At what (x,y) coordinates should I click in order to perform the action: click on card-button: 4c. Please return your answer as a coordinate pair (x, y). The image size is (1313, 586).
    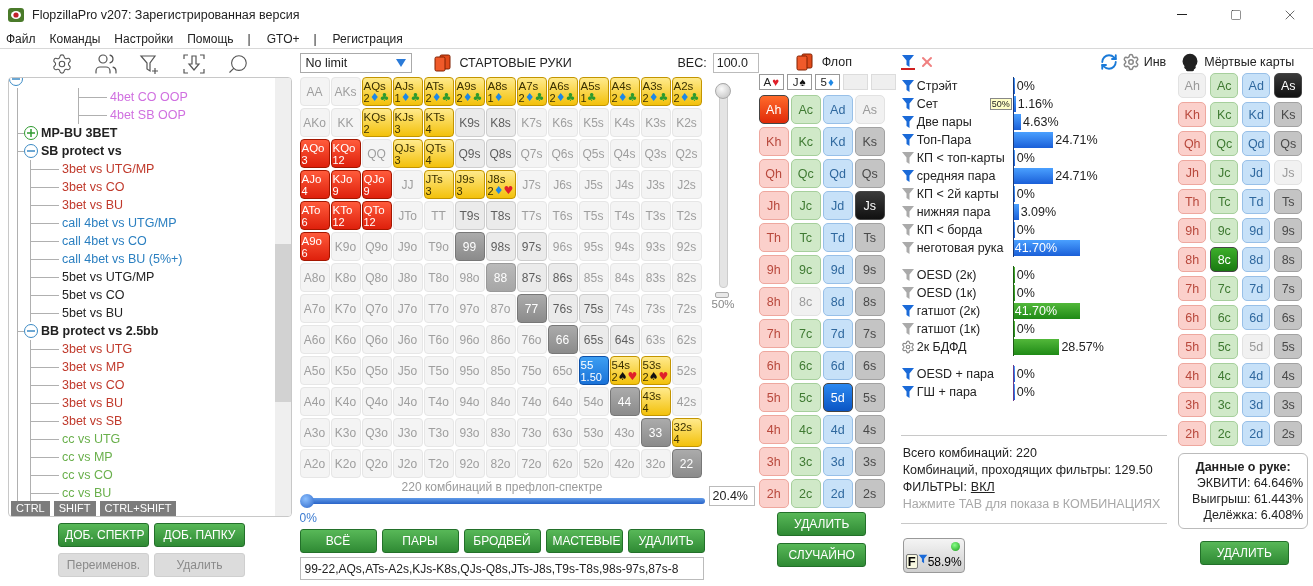
    Looking at the image, I should click on (1224, 375).